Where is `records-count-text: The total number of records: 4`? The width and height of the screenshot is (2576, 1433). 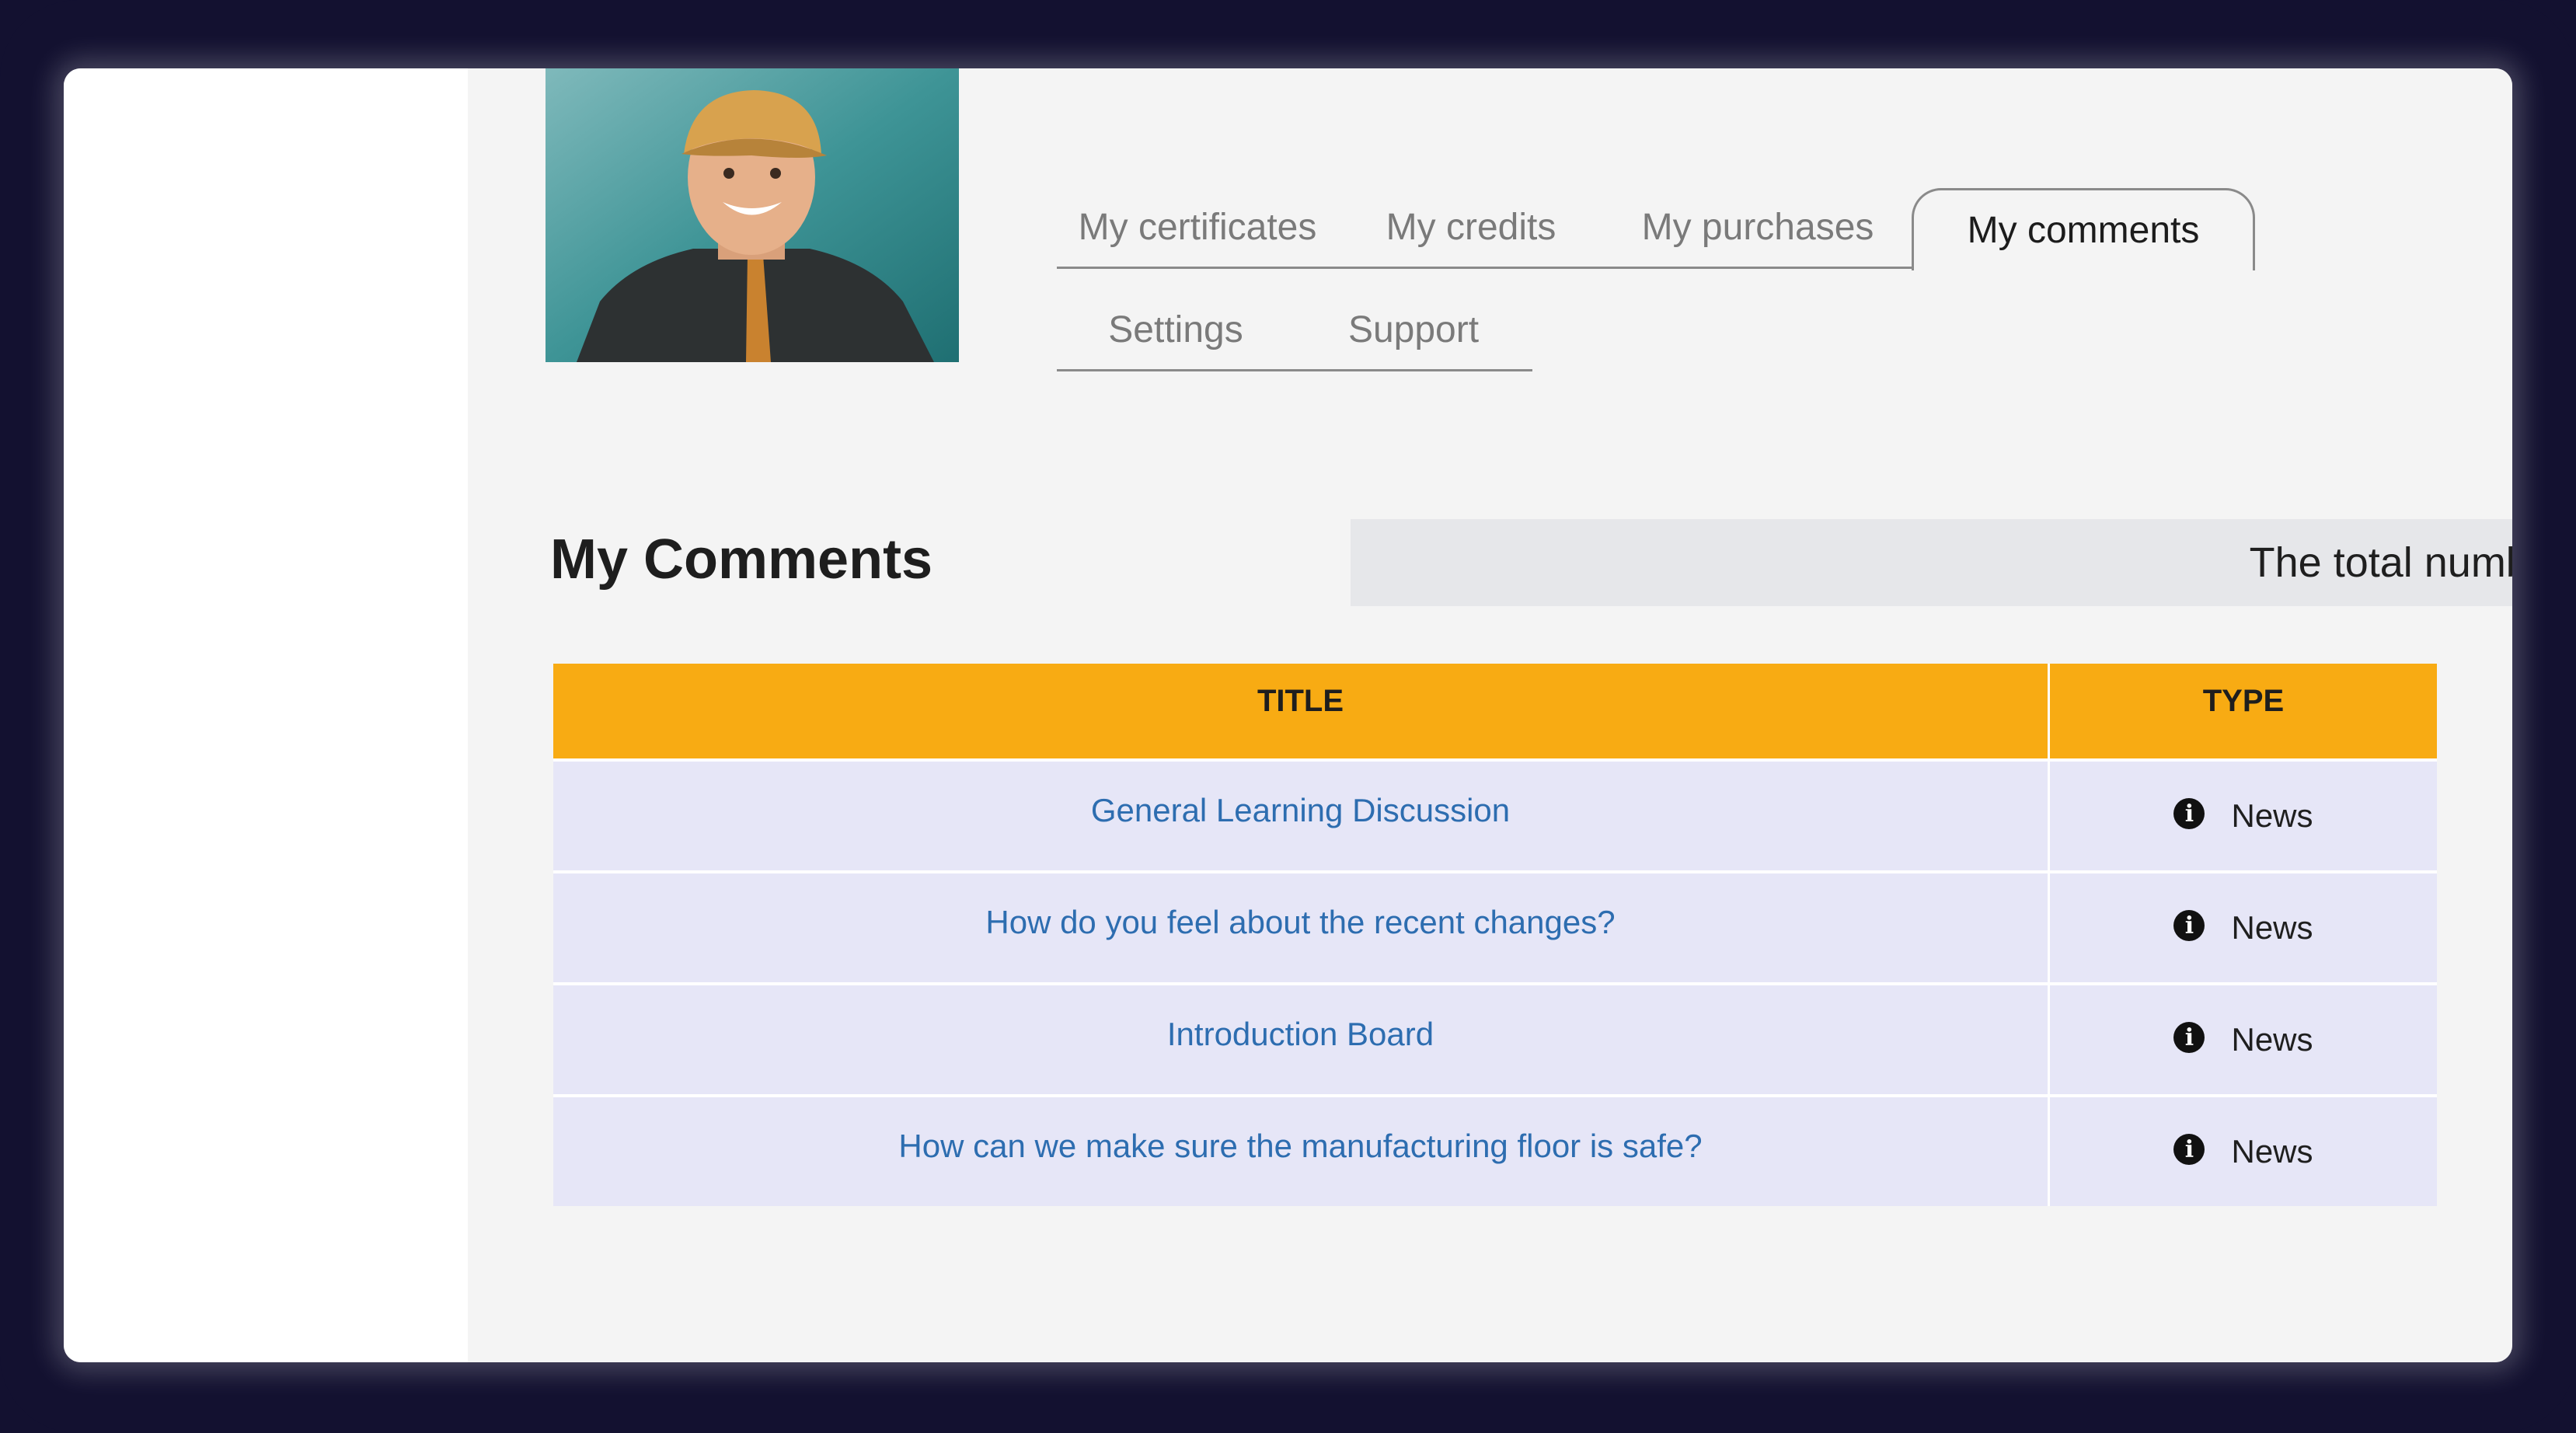 records-count-text: The total number of records: 4 is located at coordinates (2380, 562).